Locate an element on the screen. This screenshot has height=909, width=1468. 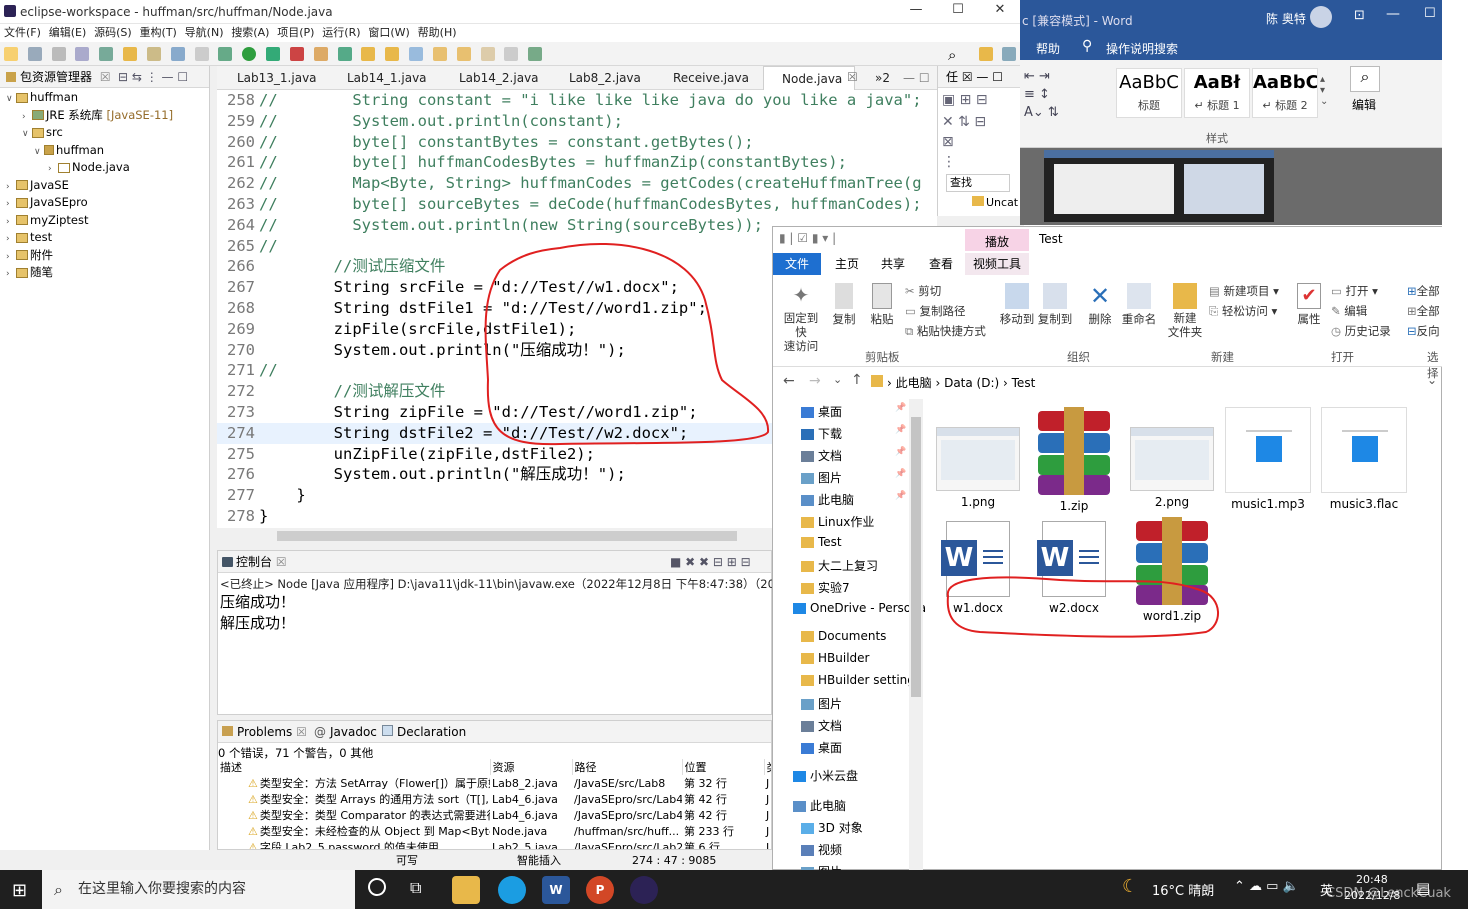
powerpoint-icon: P is located at coordinates (600, 890).